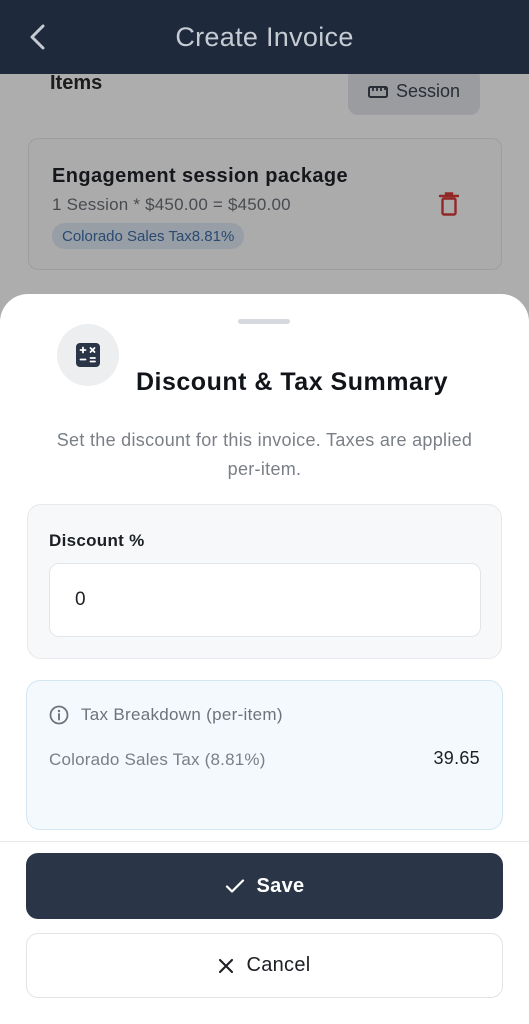  I want to click on sheet-icon-circle, so click(88, 355).